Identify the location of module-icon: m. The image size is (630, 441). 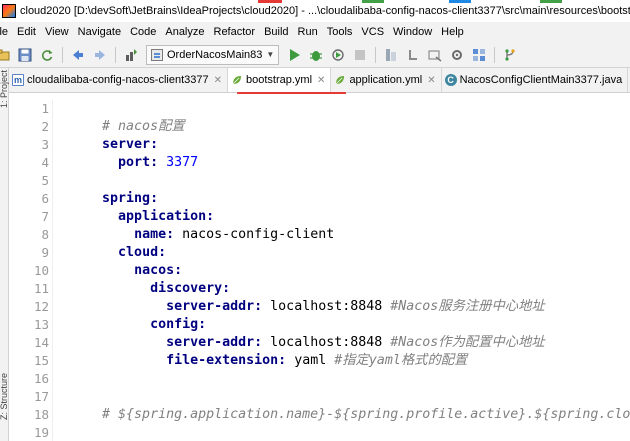
(18, 80).